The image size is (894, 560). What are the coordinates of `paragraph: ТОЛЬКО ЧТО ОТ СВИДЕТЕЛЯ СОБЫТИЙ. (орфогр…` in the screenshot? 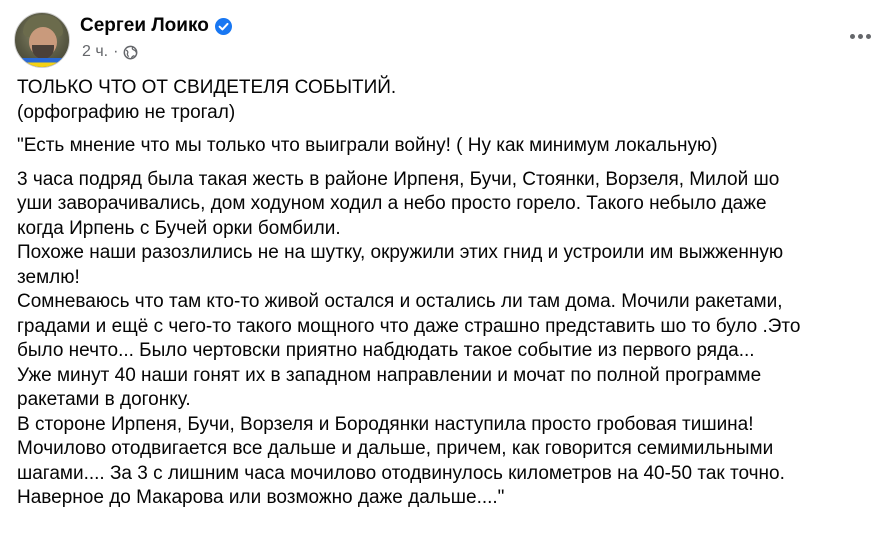 It's located at (449, 100).